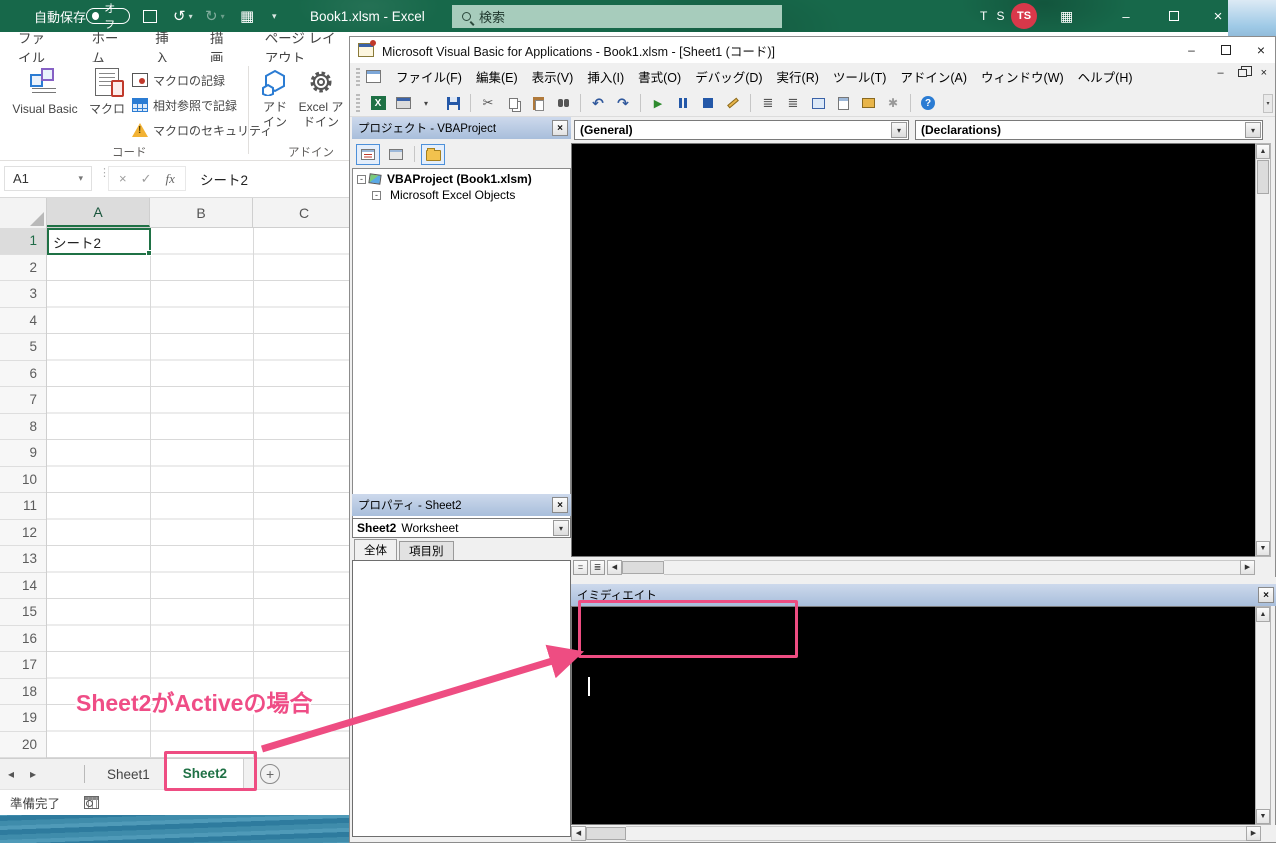 The height and width of the screenshot is (843, 1276). Describe the element at coordinates (170, 179) in the screenshot. I see `insert-function-icon: fx` at that location.